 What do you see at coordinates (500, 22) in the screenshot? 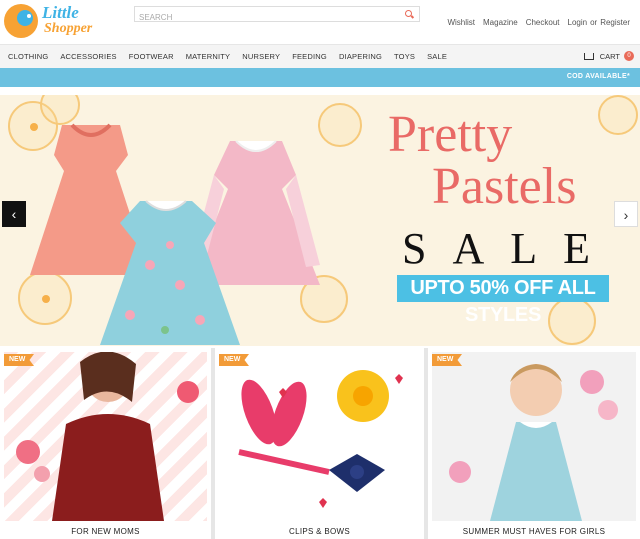
I see `magazine-link: Magazine` at bounding box center [500, 22].